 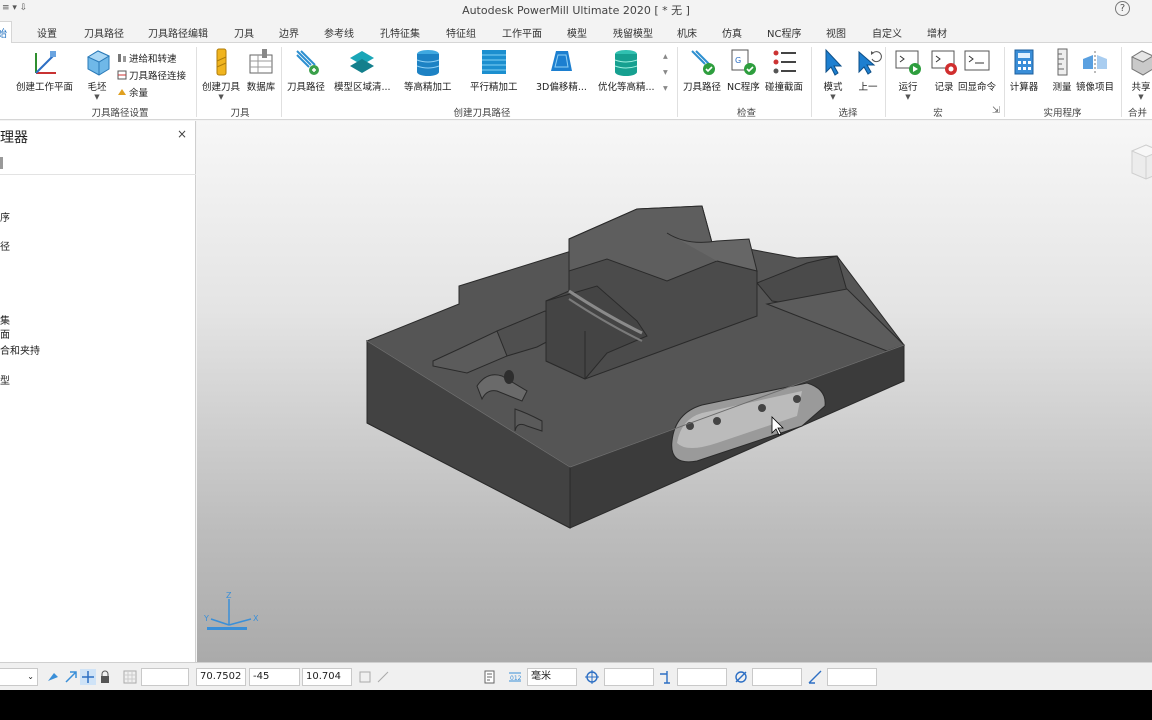 I want to click on view-cube, so click(x=1139, y=163).